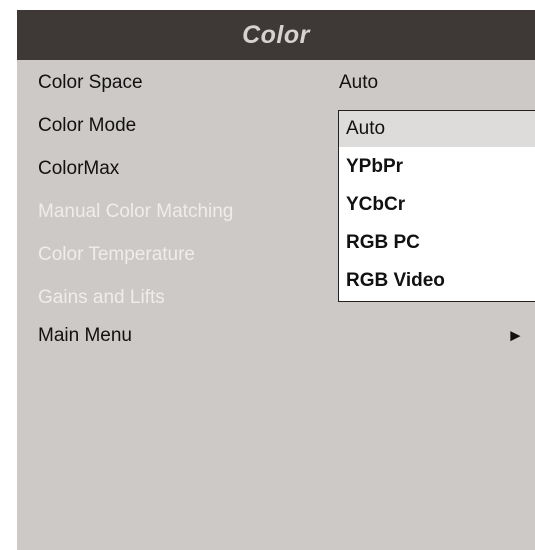 The image size is (535, 550). Describe the element at coordinates (117, 254) in the screenshot. I see `menu-item-color-temperature: Color Temperature` at that location.